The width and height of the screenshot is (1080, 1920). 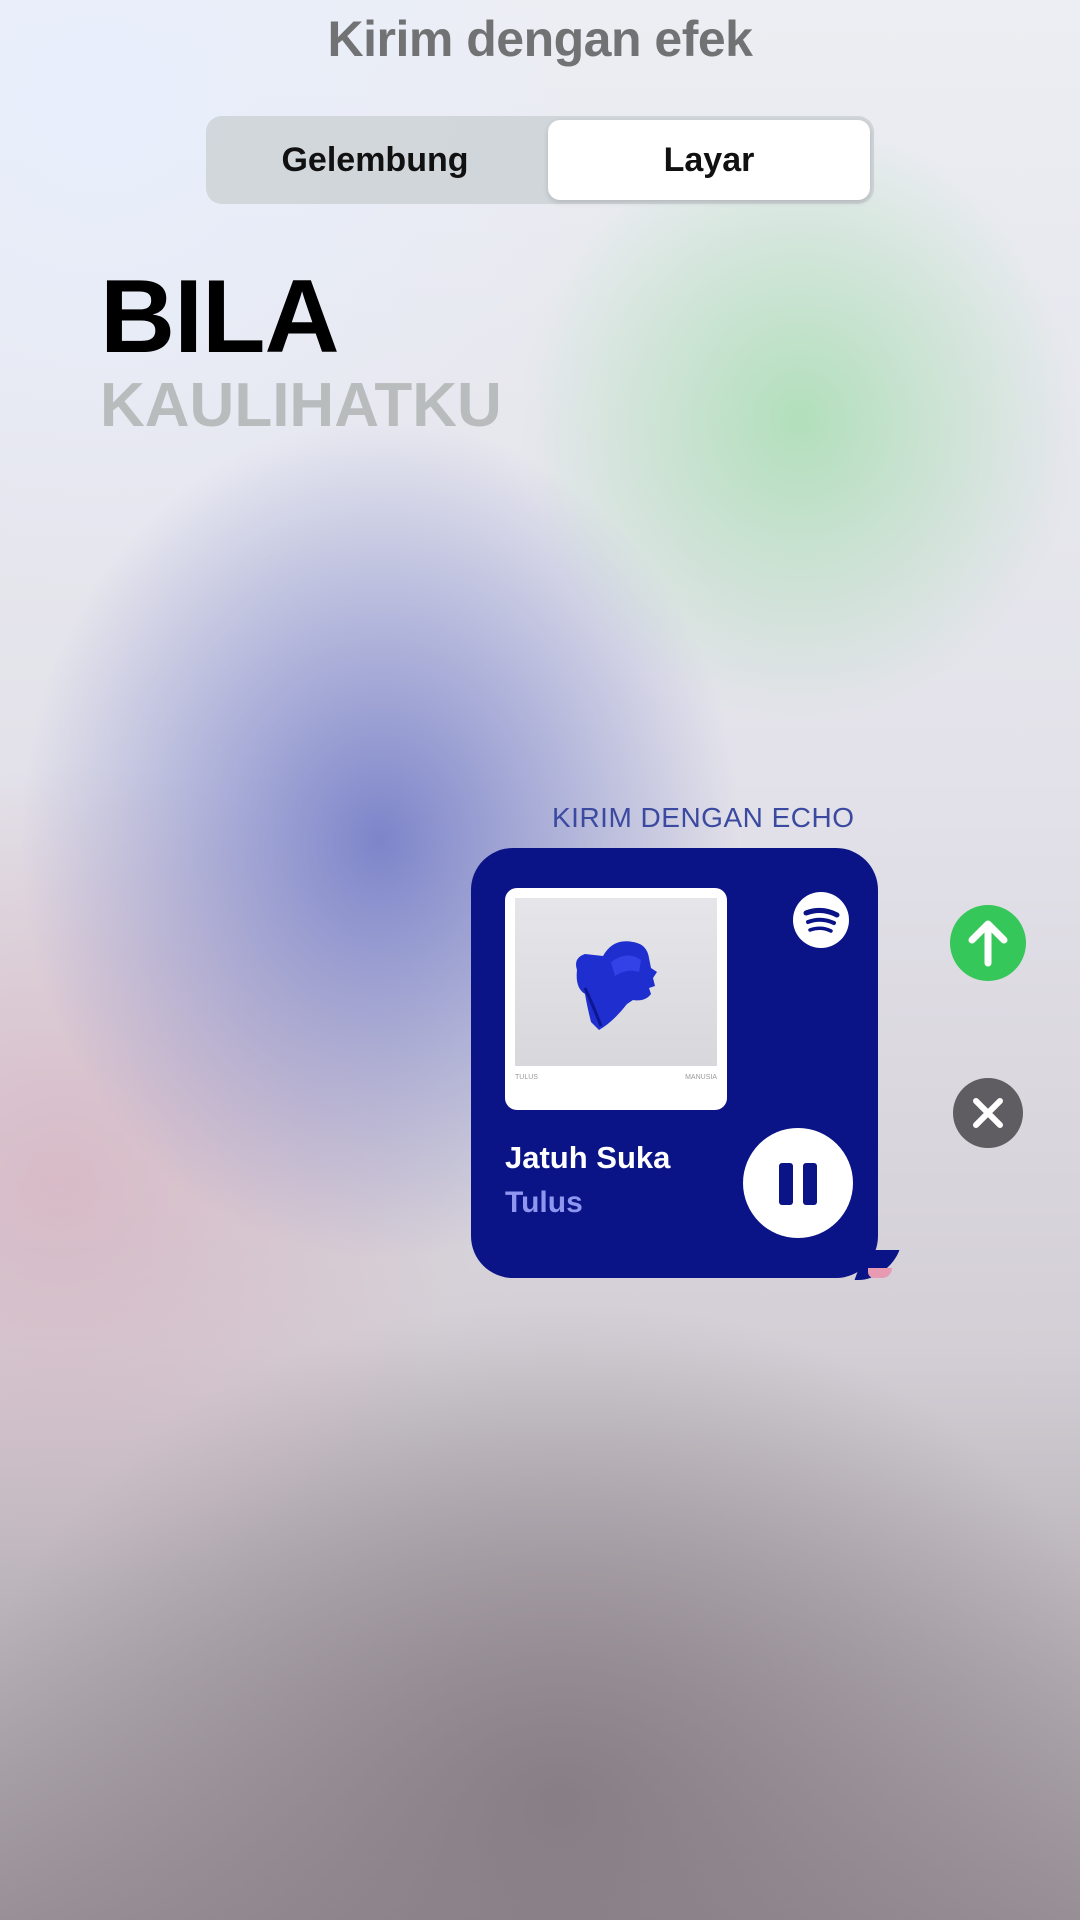 I want to click on album-footer-right: MANUSIA, so click(x=701, y=1077).